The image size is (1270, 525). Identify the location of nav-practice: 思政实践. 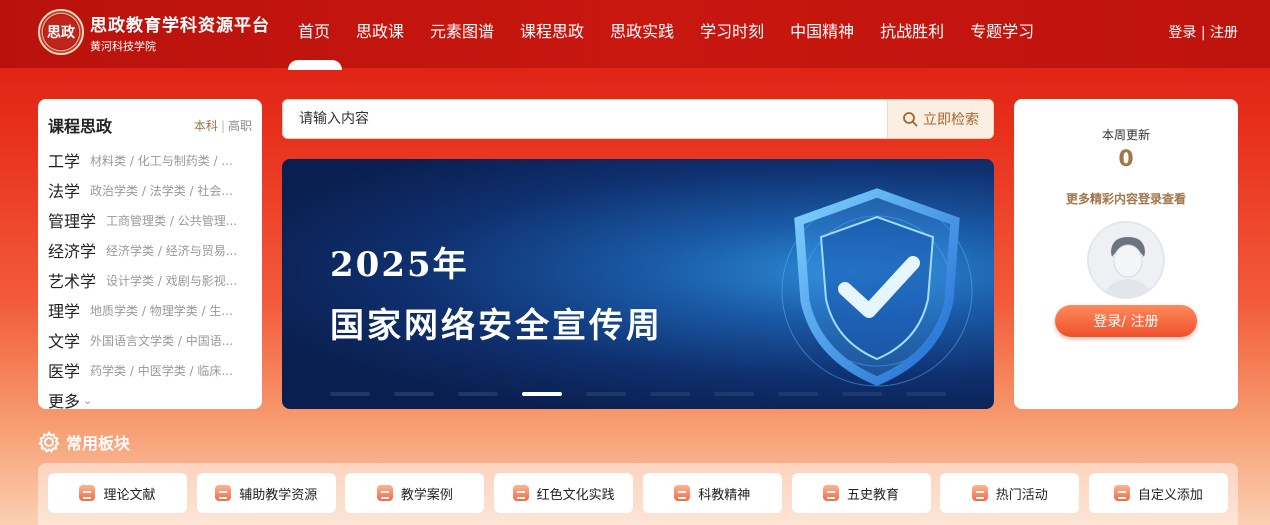
(642, 30).